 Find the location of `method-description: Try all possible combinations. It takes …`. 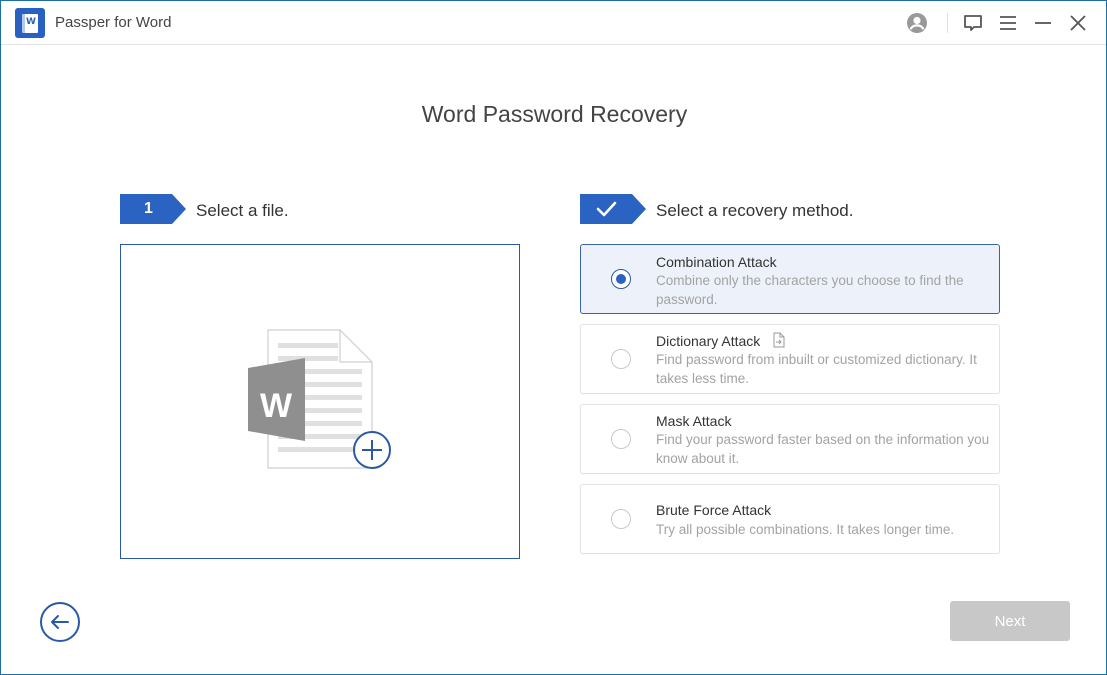

method-description: Try all possible combinations. It takes … is located at coordinates (805, 529).